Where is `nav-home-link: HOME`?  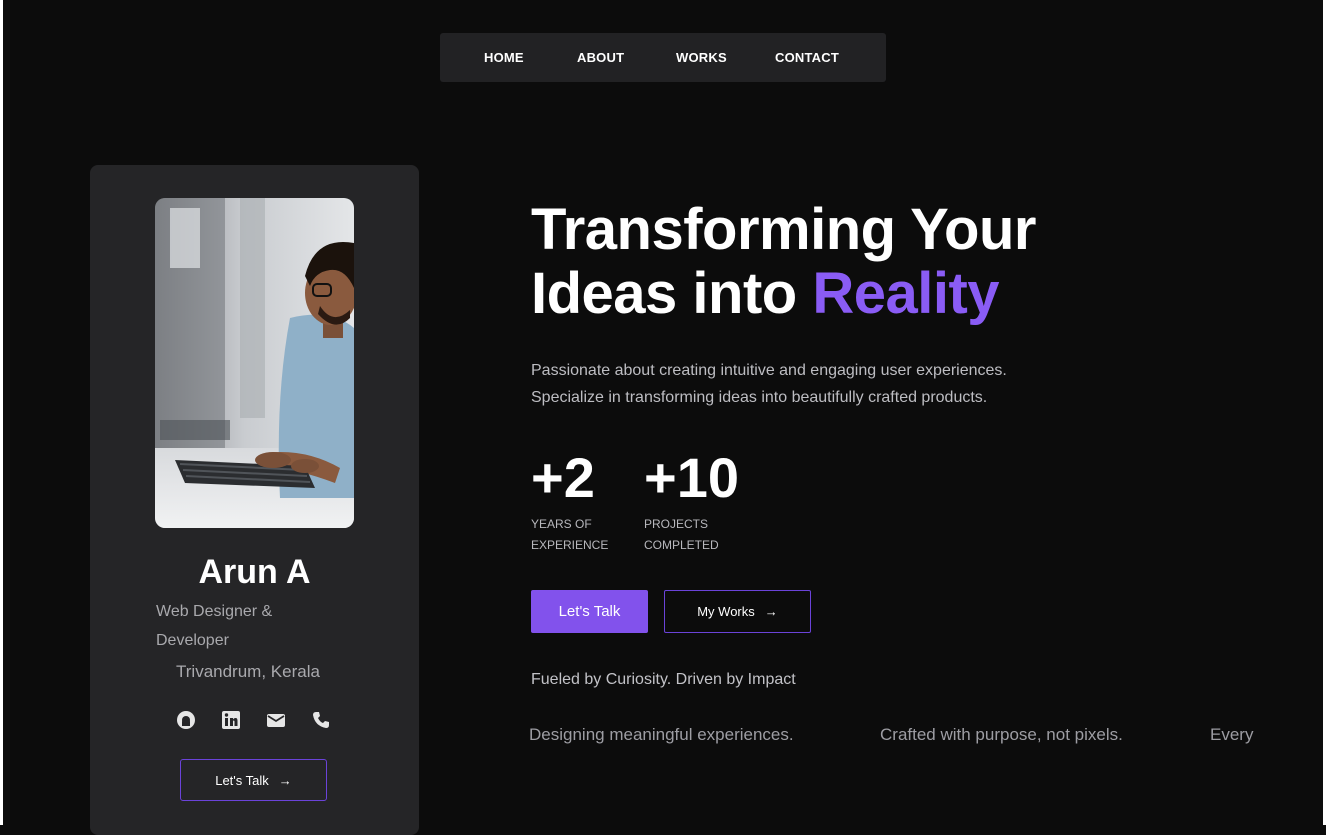 nav-home-link: HOME is located at coordinates (504, 57).